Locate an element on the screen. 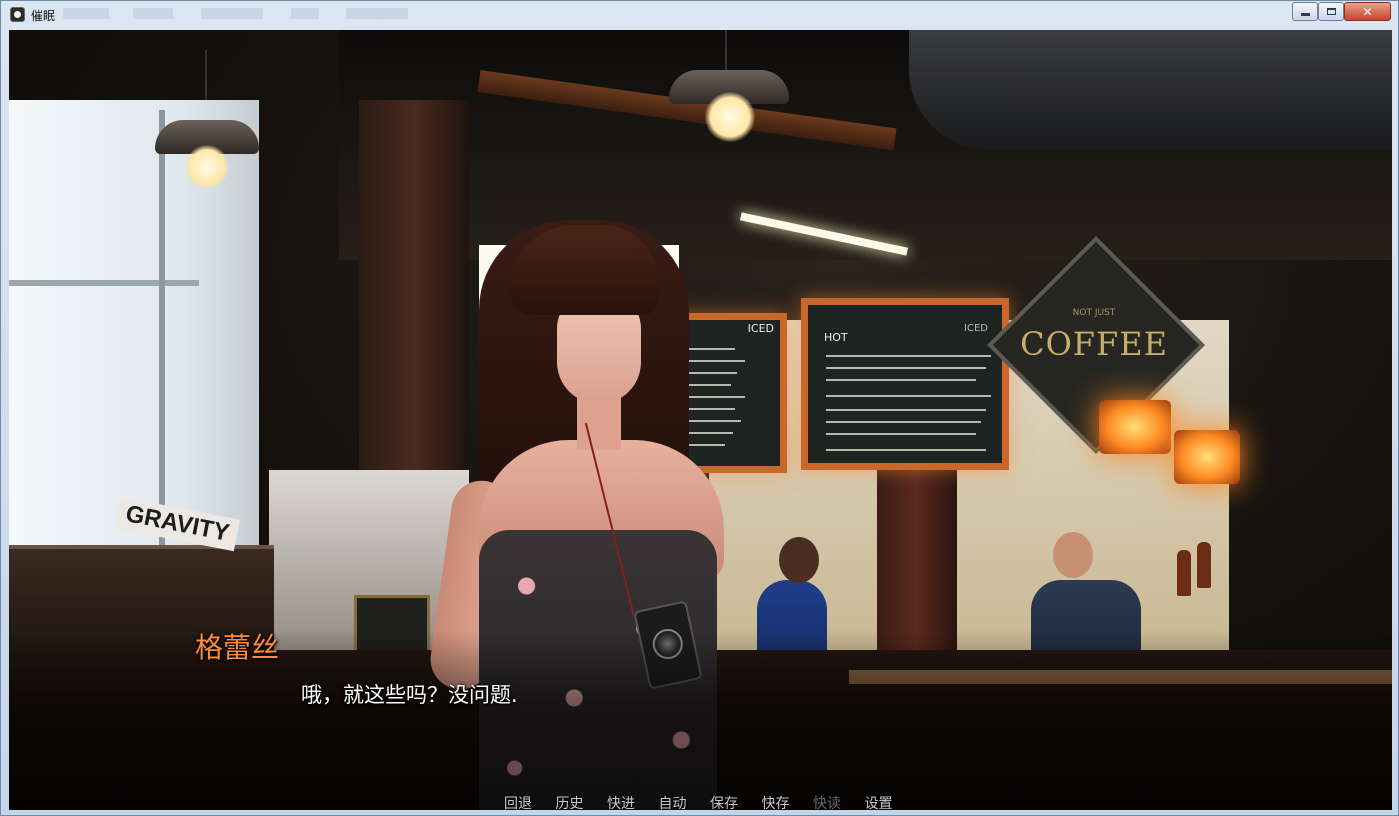  quick-menu-preferences: 设置 is located at coordinates (891, 801).